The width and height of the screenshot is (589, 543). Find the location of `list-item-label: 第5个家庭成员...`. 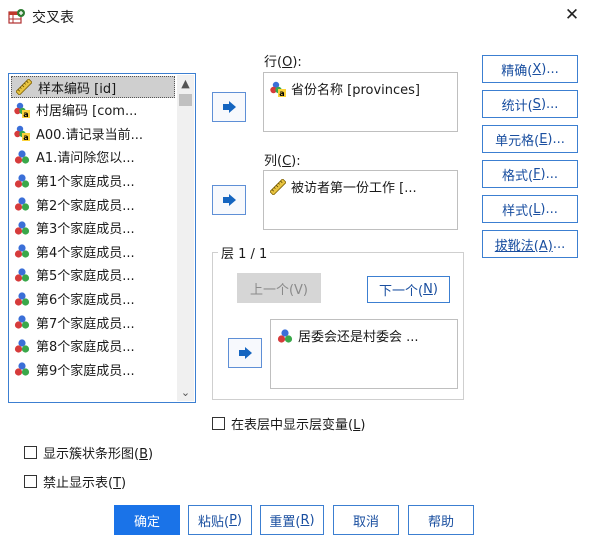

list-item-label: 第5个家庭成员... is located at coordinates (85, 277).